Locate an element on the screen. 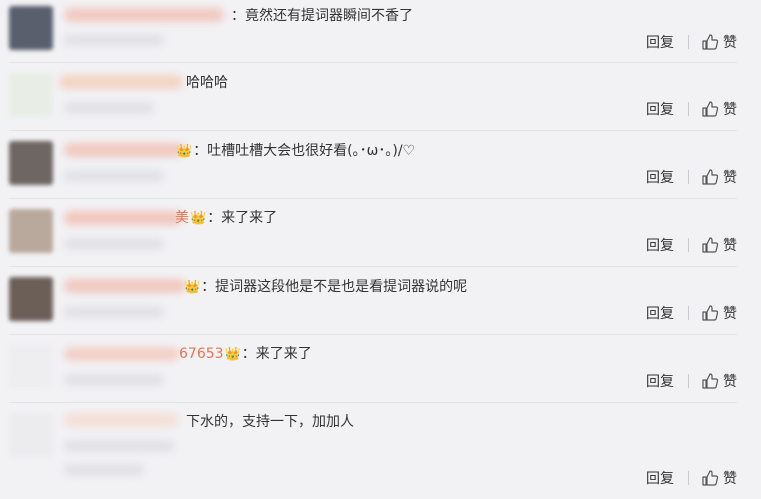  comment-item: 67653👑：来了来了 回复 赞 is located at coordinates (373, 369).